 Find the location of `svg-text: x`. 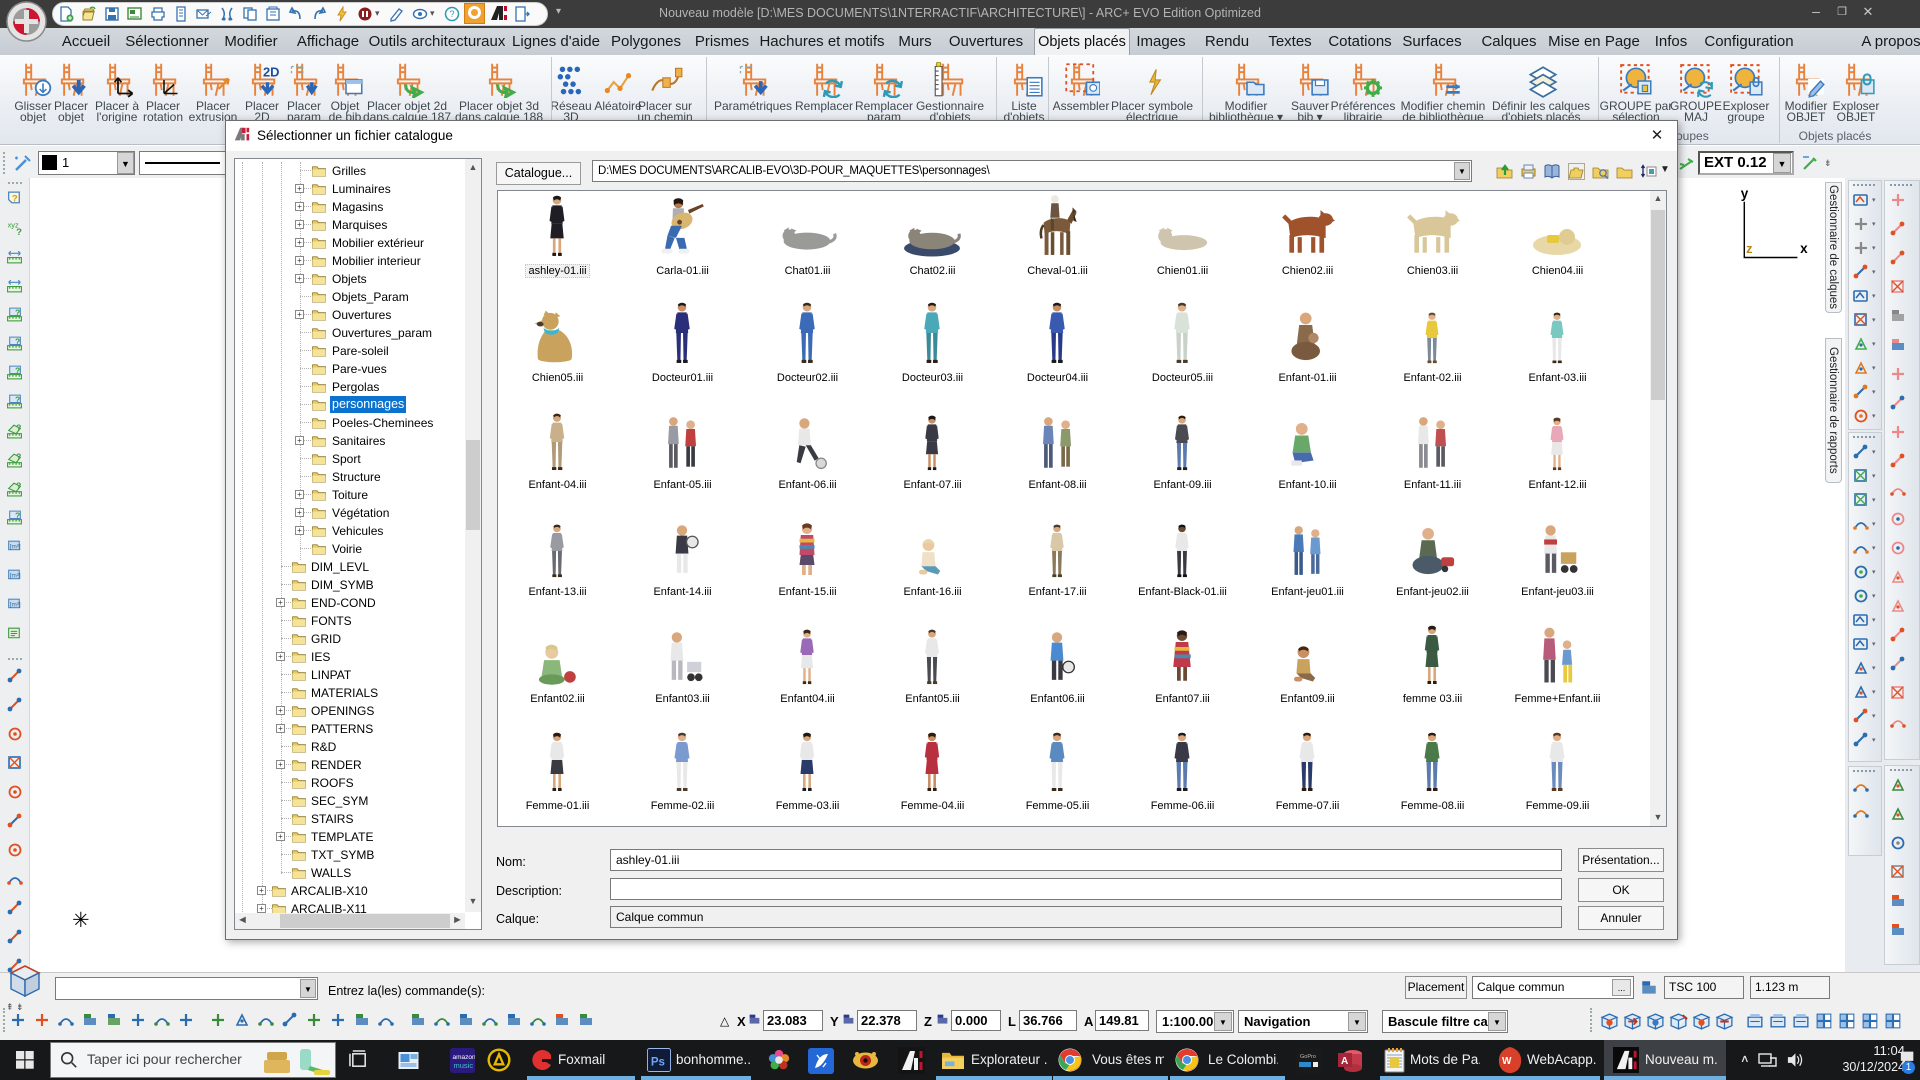

svg-text: x is located at coordinates (1804, 248).